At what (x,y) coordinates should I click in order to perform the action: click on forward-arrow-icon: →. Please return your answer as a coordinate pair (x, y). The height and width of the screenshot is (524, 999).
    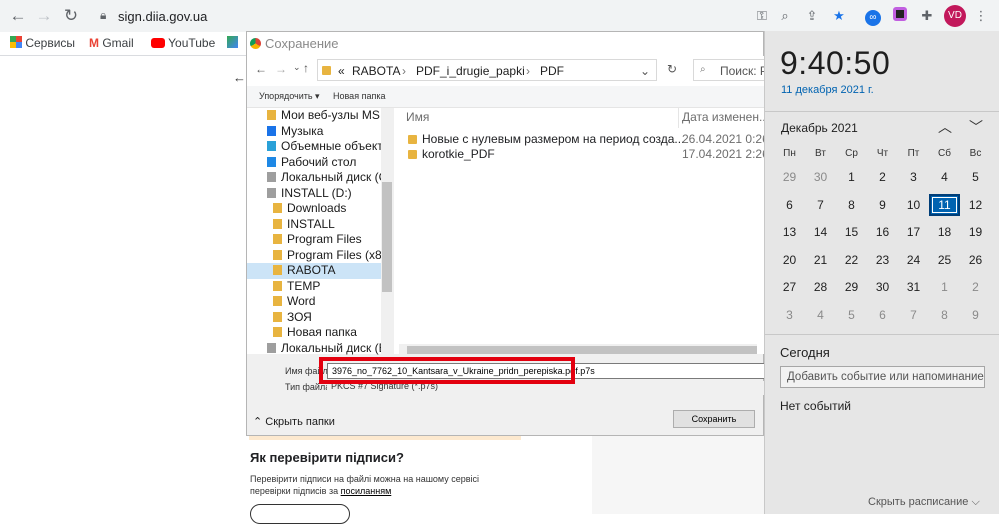
    Looking at the image, I should click on (44, 16).